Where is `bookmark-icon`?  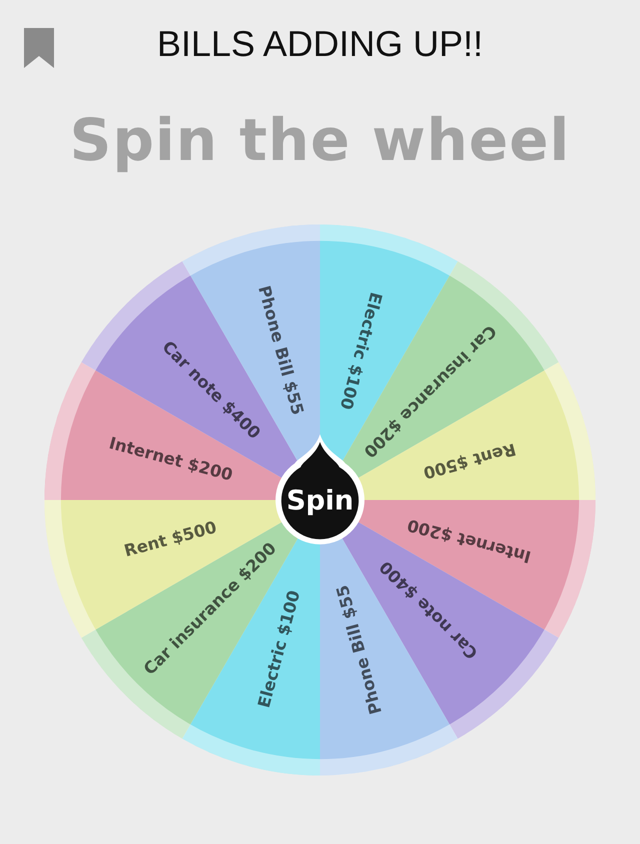
bookmark-icon is located at coordinates (39, 48).